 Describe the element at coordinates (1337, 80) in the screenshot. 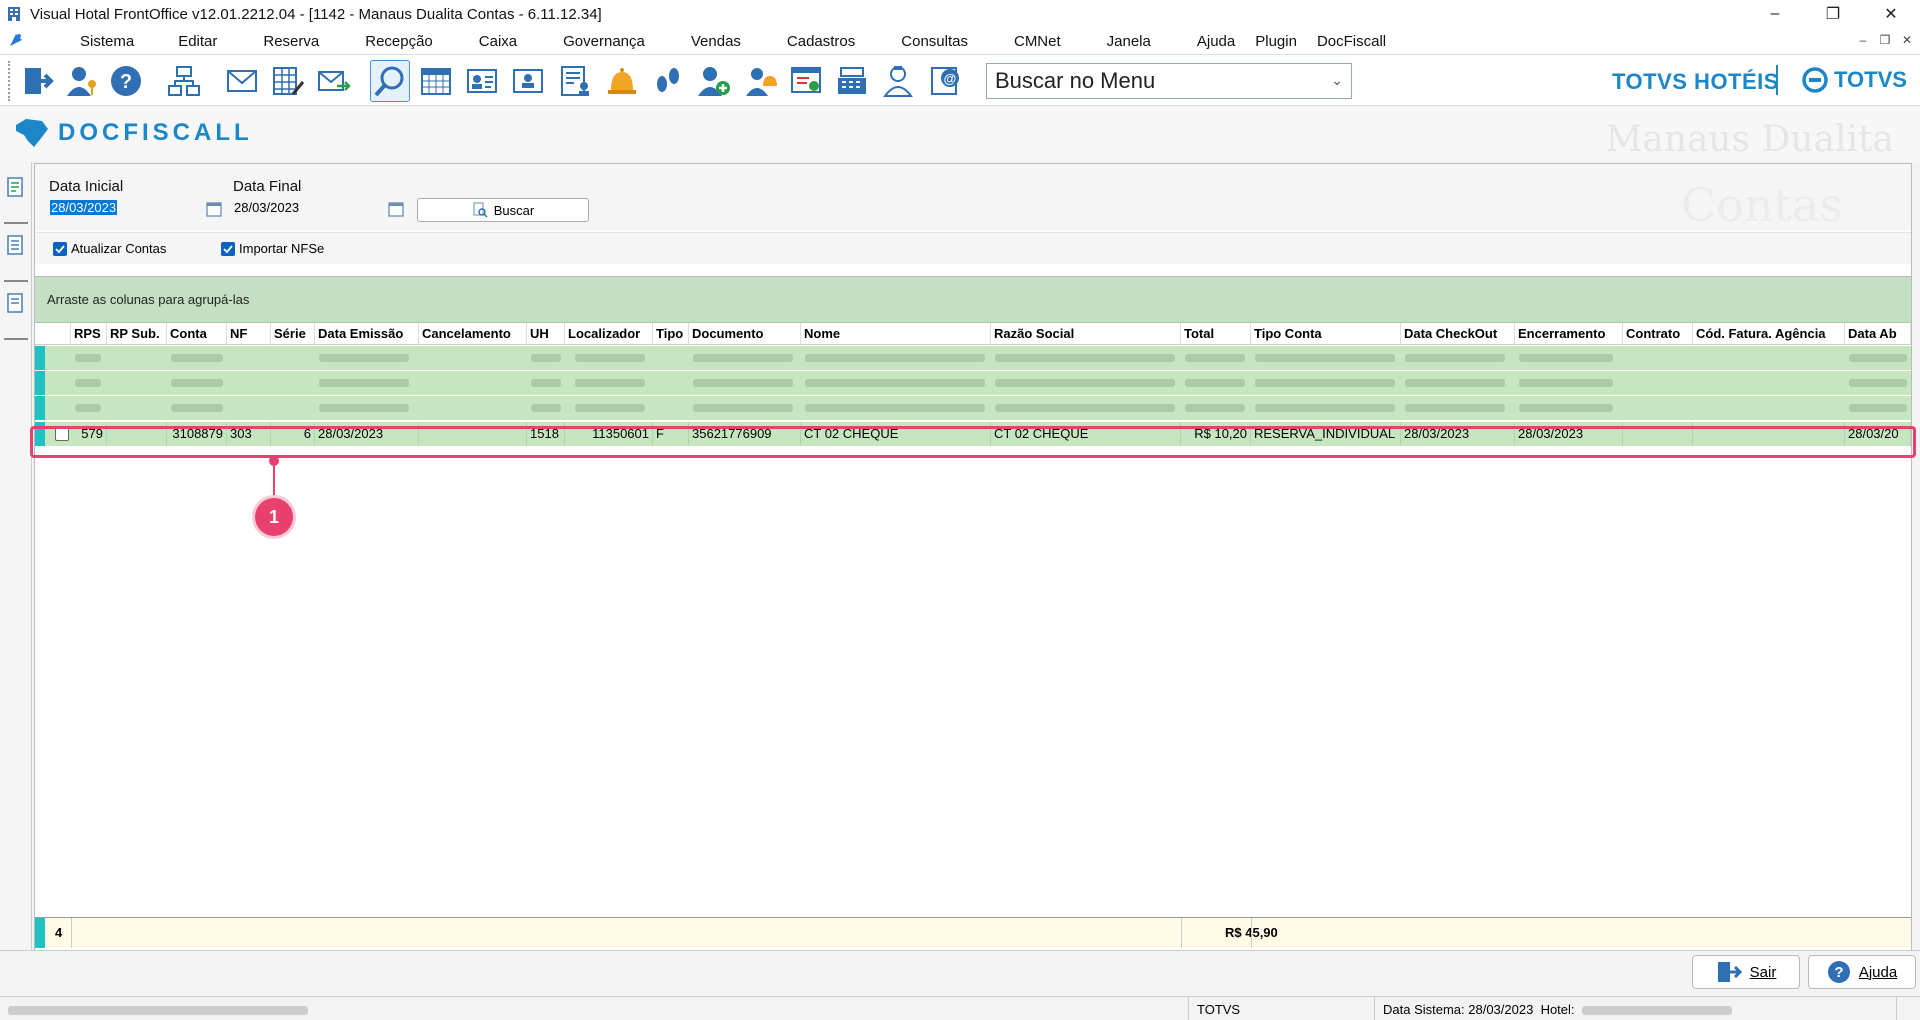

I see `chevron-down-icon: ⌄` at that location.